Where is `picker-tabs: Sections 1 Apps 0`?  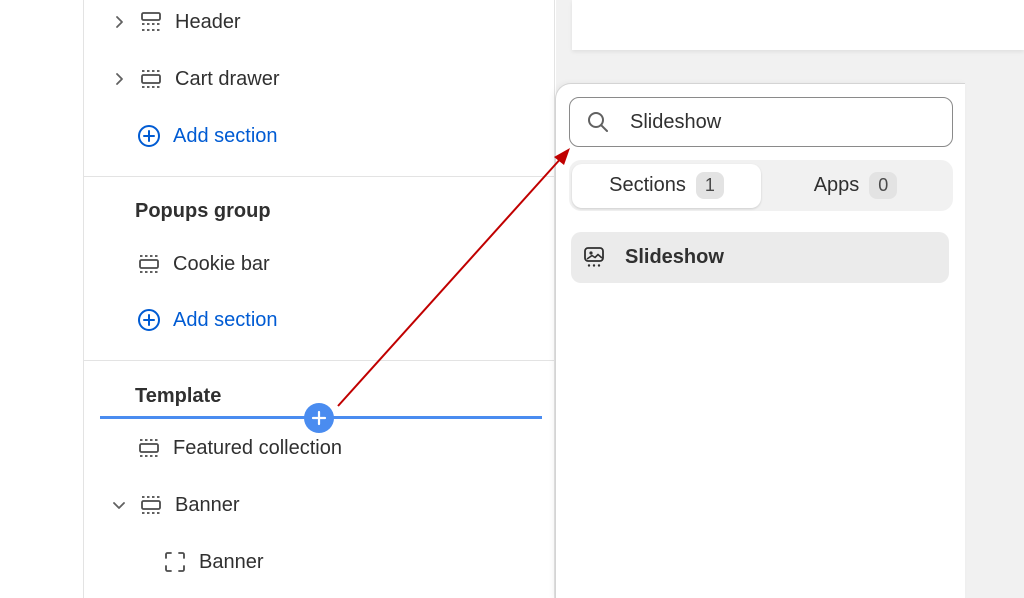 picker-tabs: Sections 1 Apps 0 is located at coordinates (761, 185).